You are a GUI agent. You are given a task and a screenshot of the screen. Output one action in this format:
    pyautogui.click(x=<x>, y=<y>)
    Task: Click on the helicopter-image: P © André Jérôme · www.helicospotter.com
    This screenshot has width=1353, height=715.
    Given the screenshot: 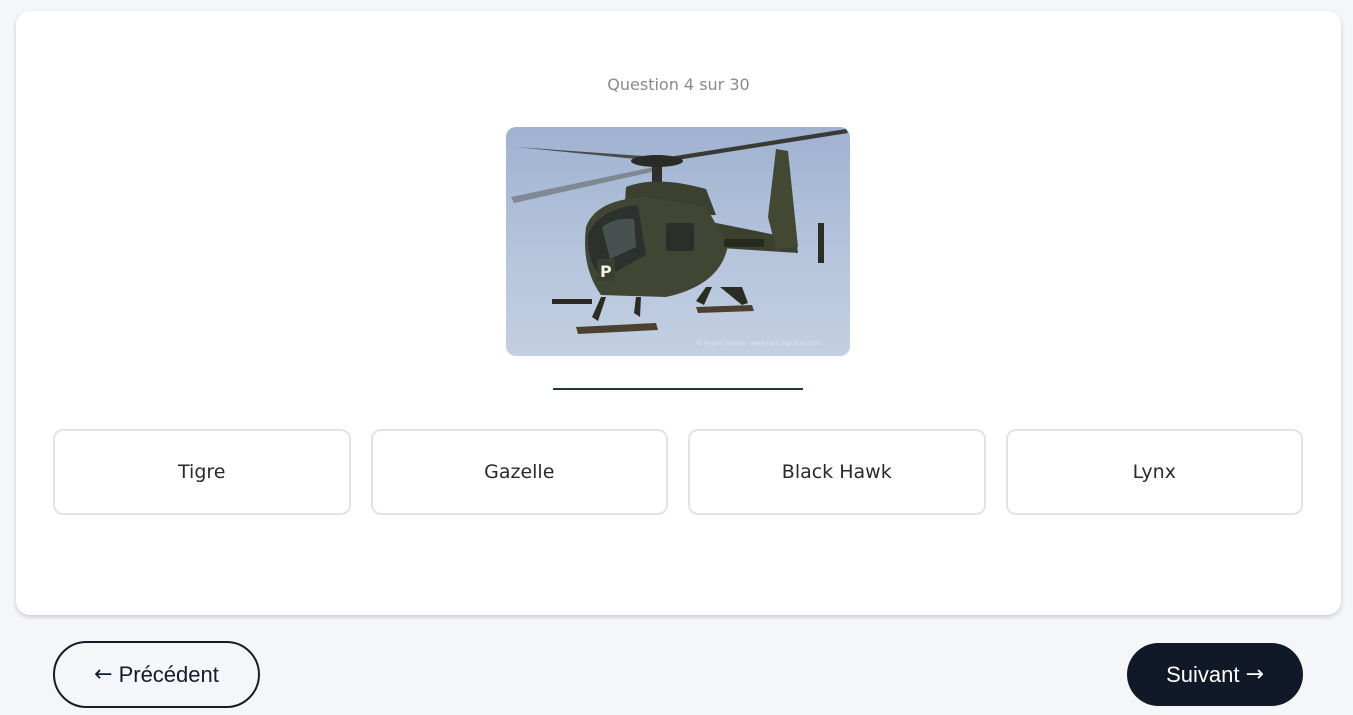 What is the action you would take?
    pyautogui.click(x=678, y=241)
    